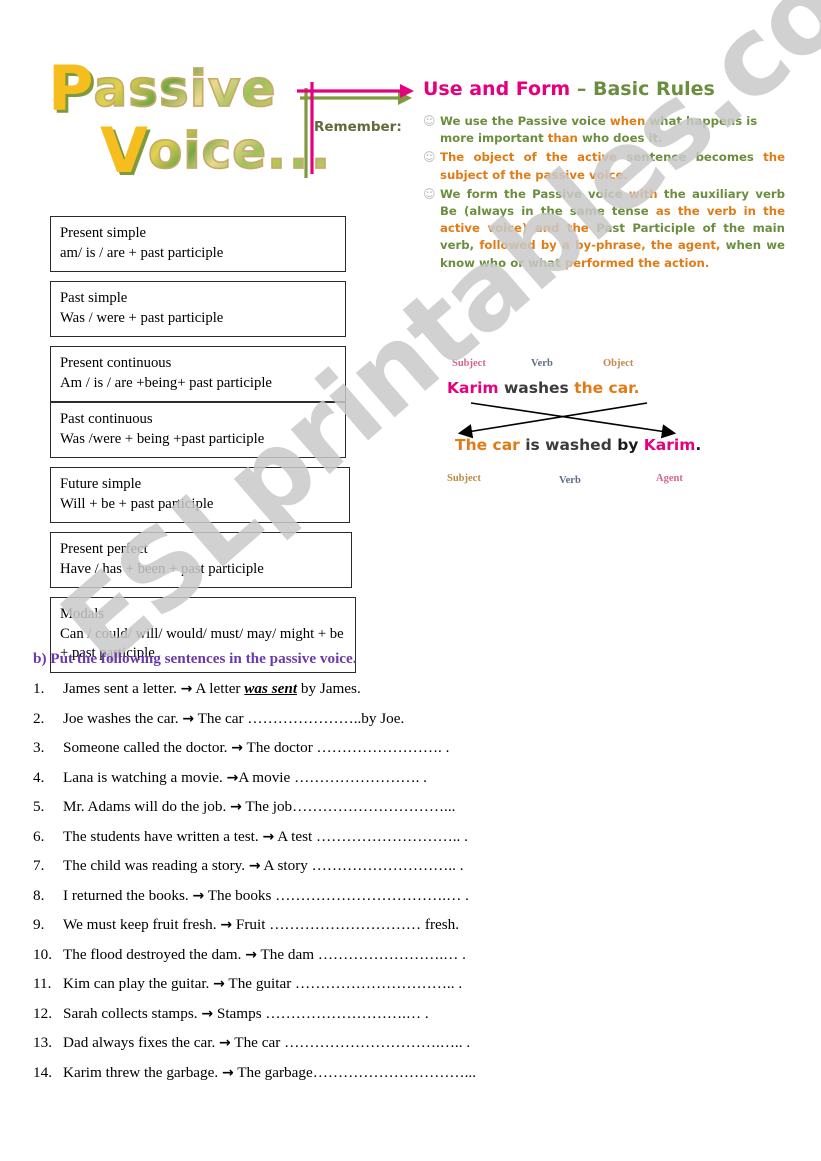 This screenshot has height=1161, width=821. What do you see at coordinates (378, 983) in the screenshot?
I see `answer-blank: ………………………….. .` at bounding box center [378, 983].